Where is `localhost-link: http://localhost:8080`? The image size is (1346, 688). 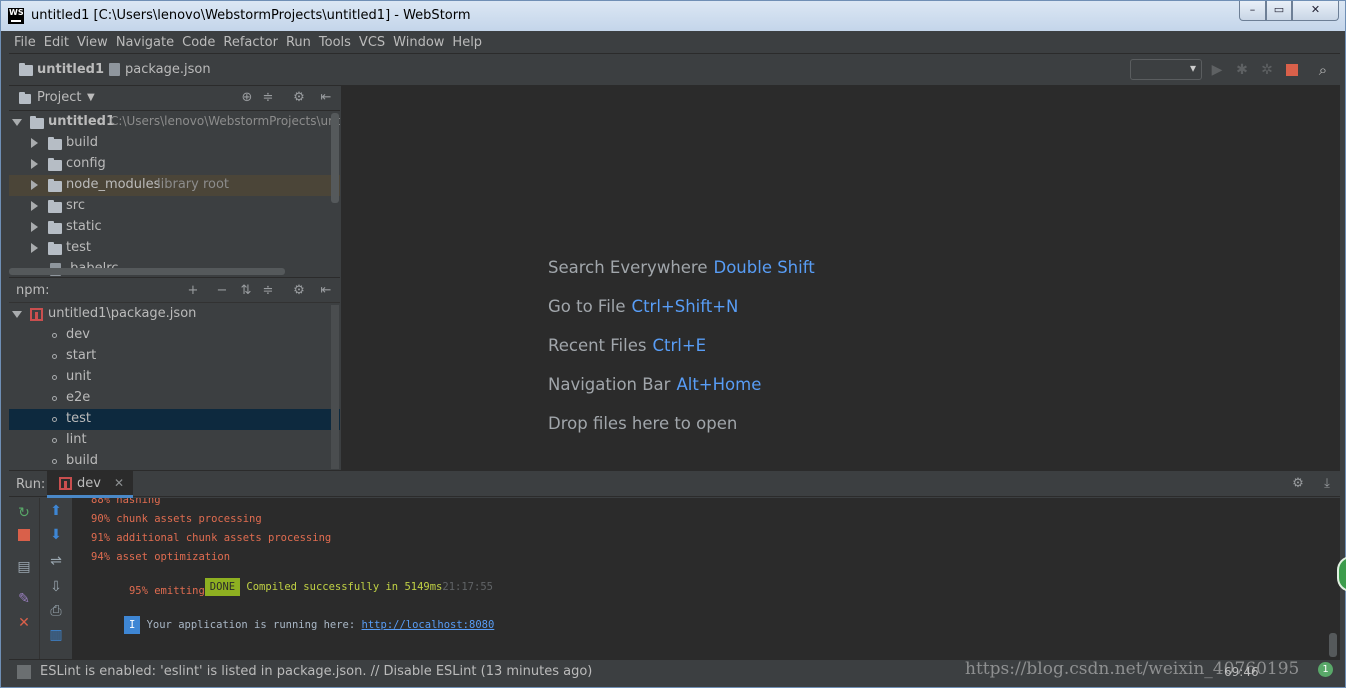
localhost-link: http://localhost:8080 is located at coordinates (428, 625).